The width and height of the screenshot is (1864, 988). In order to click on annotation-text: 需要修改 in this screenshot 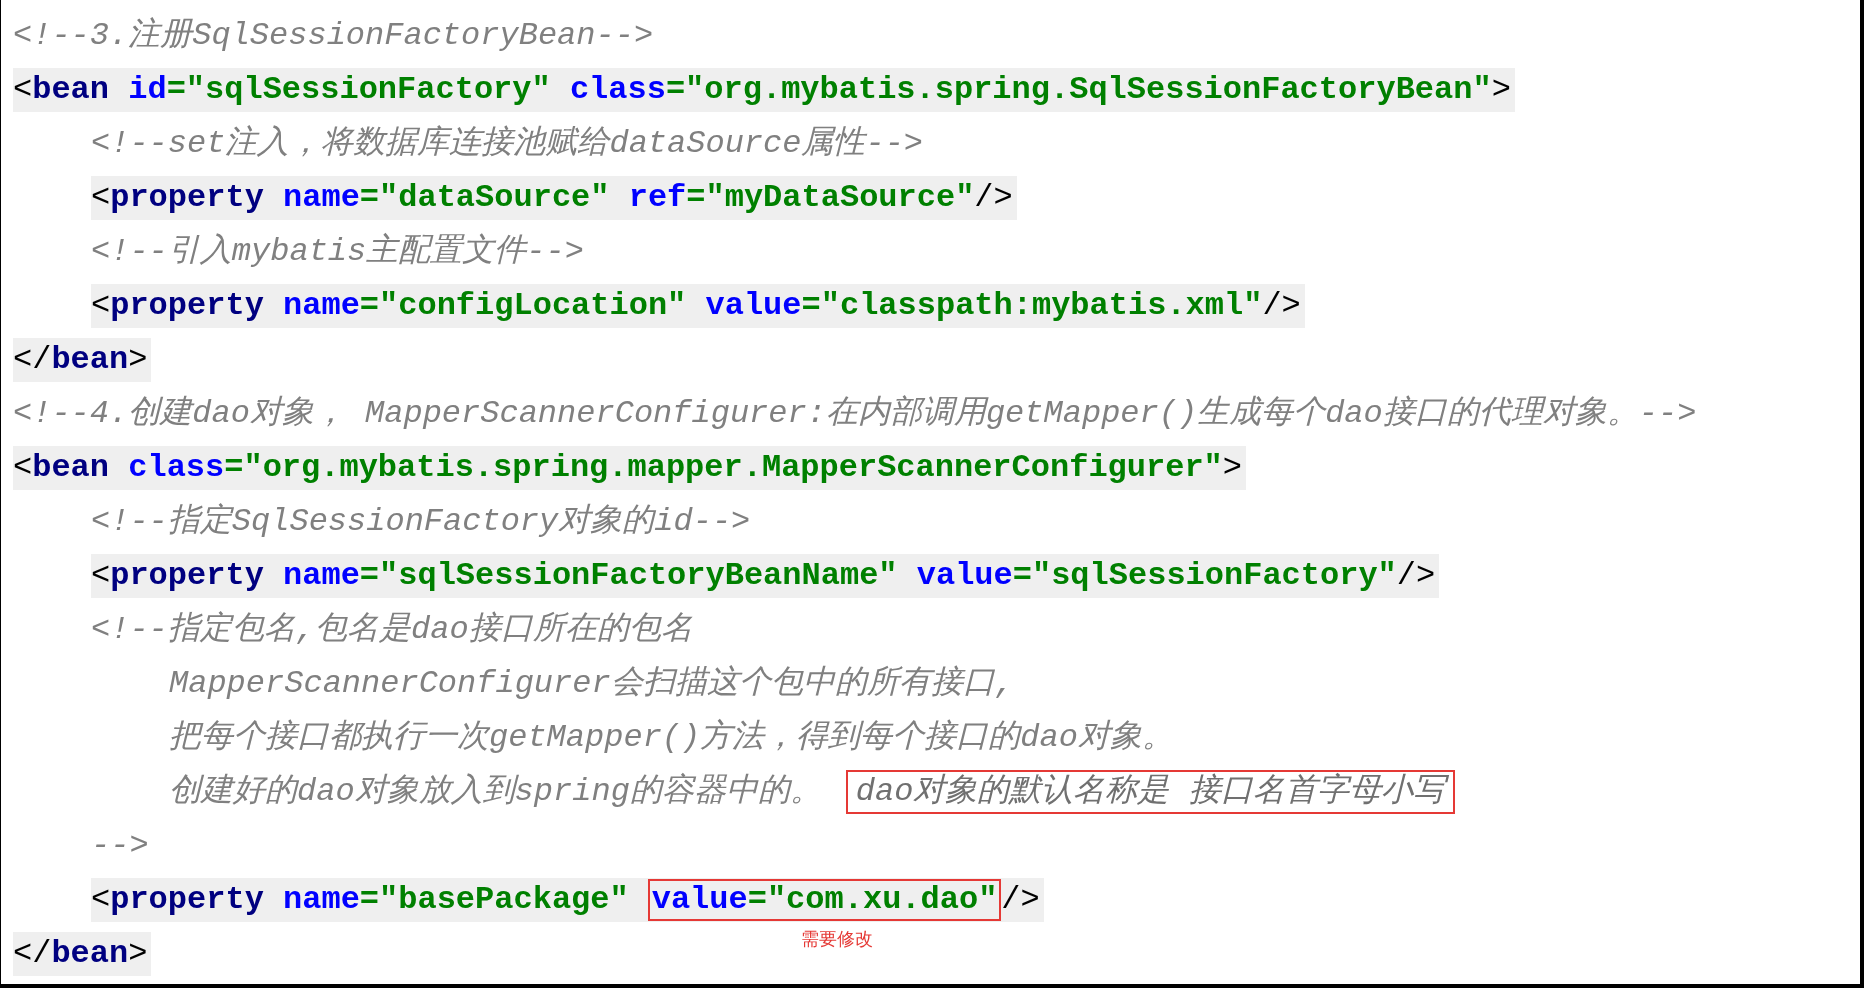, I will do `click(836, 939)`.